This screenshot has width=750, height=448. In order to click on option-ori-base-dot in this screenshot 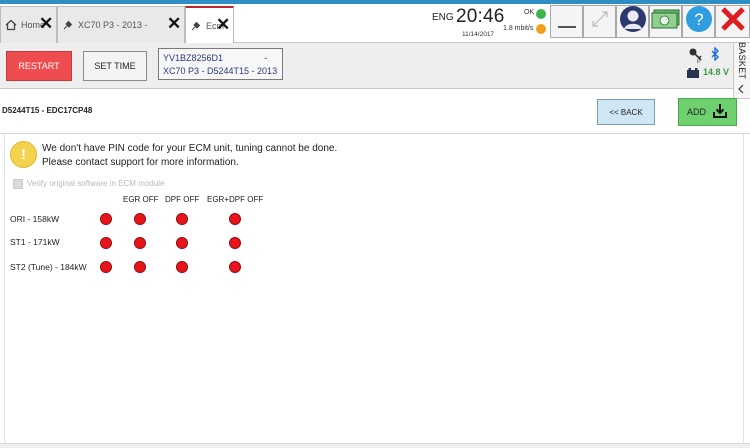, I will do `click(106, 219)`.